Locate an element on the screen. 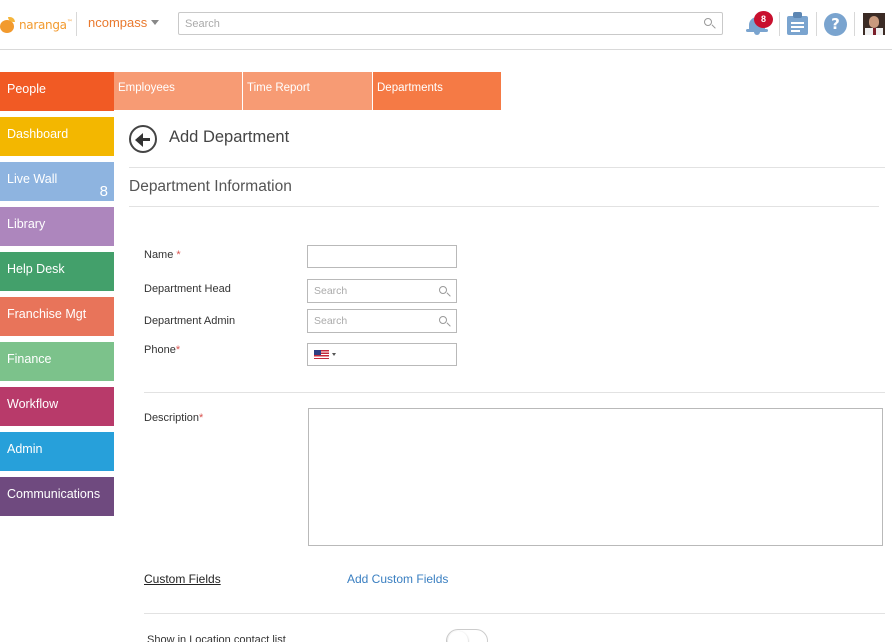  show-in-contact-list-toggle is located at coordinates (467, 635).